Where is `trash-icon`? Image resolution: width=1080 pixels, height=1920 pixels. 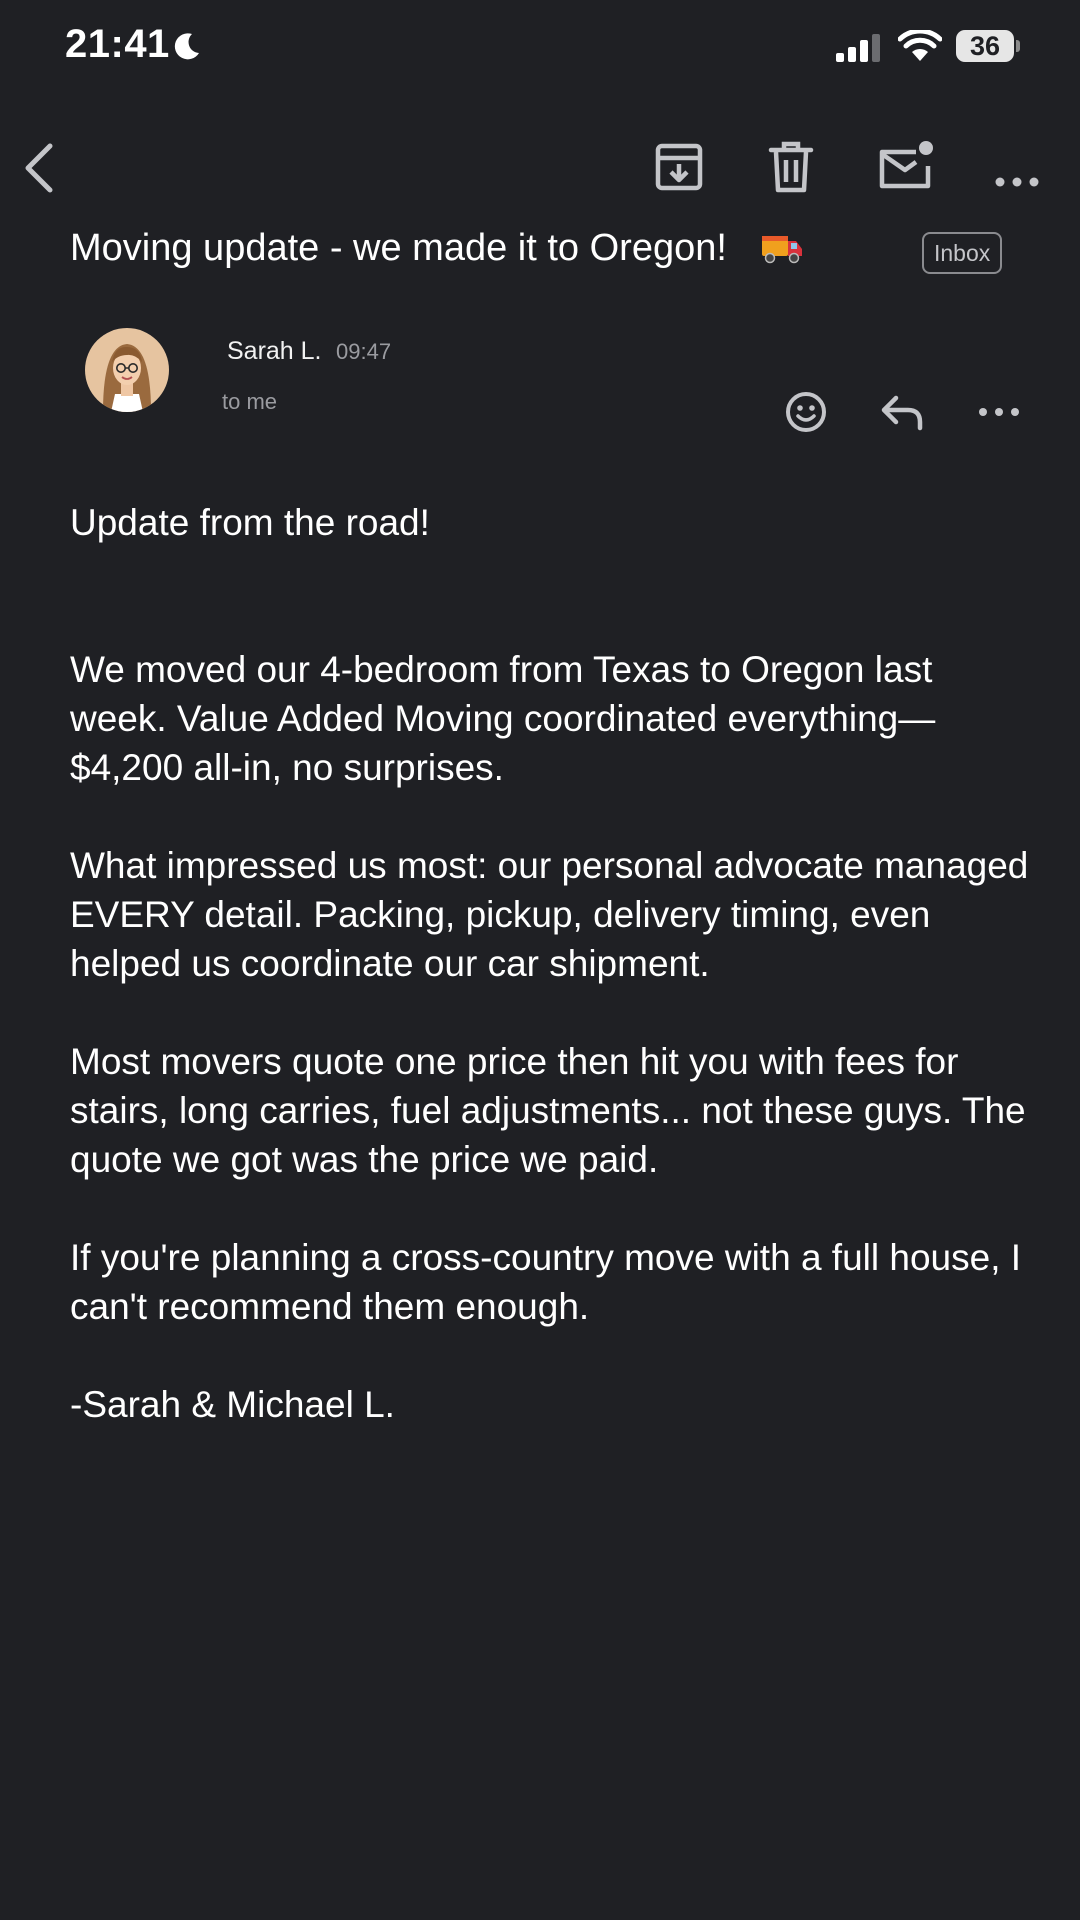
trash-icon is located at coordinates (791, 167).